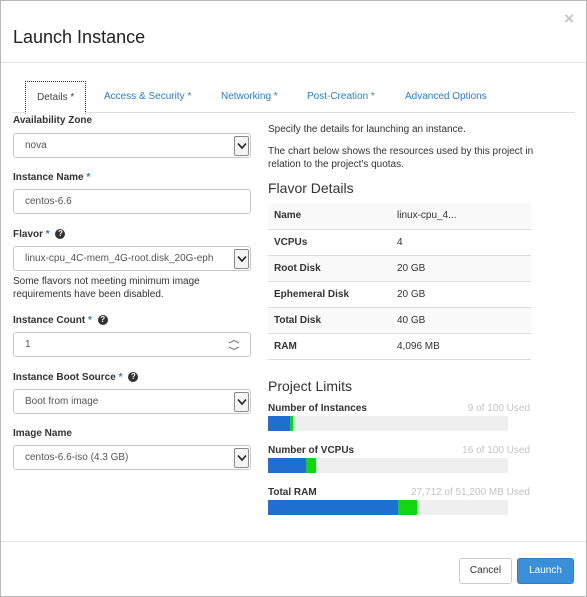 The width and height of the screenshot is (587, 597). What do you see at coordinates (56, 97) in the screenshot?
I see `tab-details: Details *` at bounding box center [56, 97].